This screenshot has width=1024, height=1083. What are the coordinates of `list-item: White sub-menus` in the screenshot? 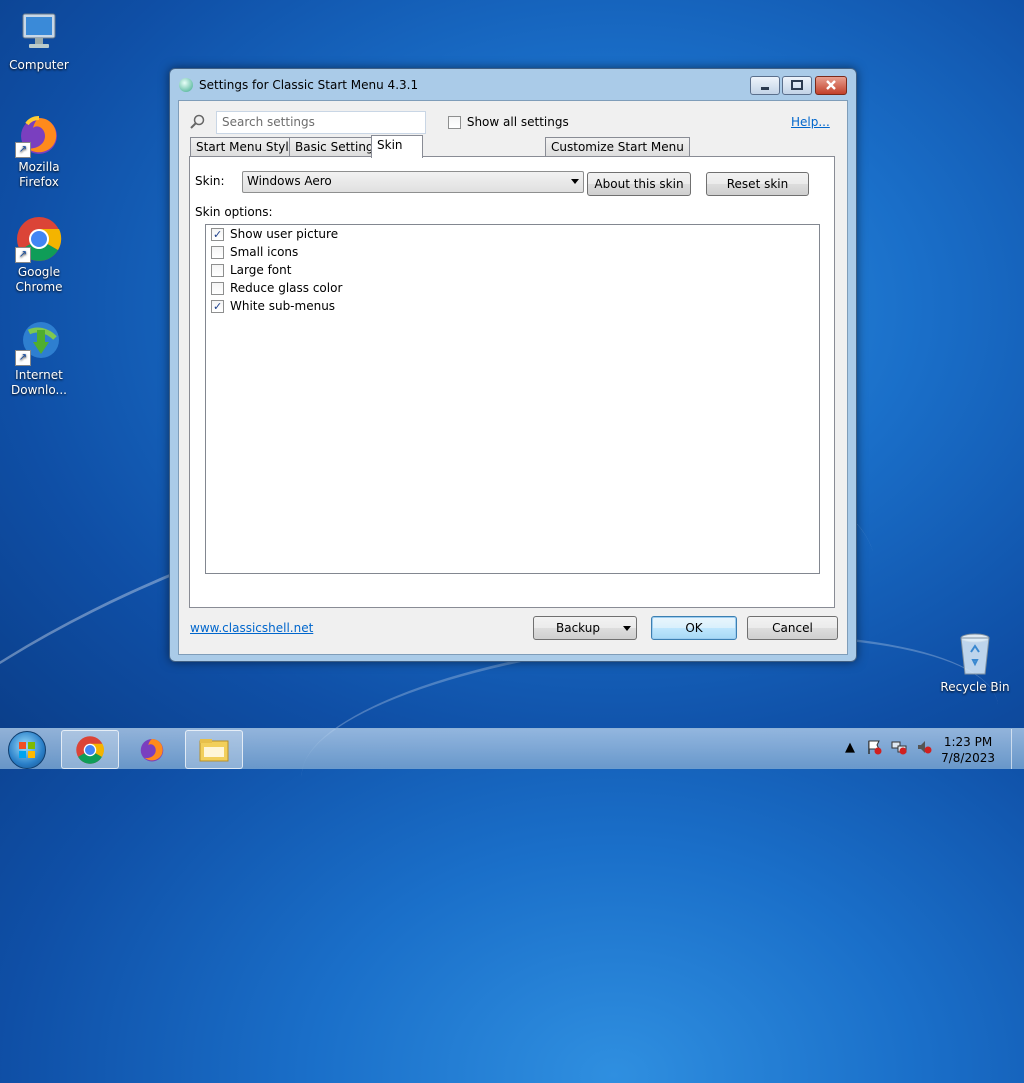 It's located at (273, 306).